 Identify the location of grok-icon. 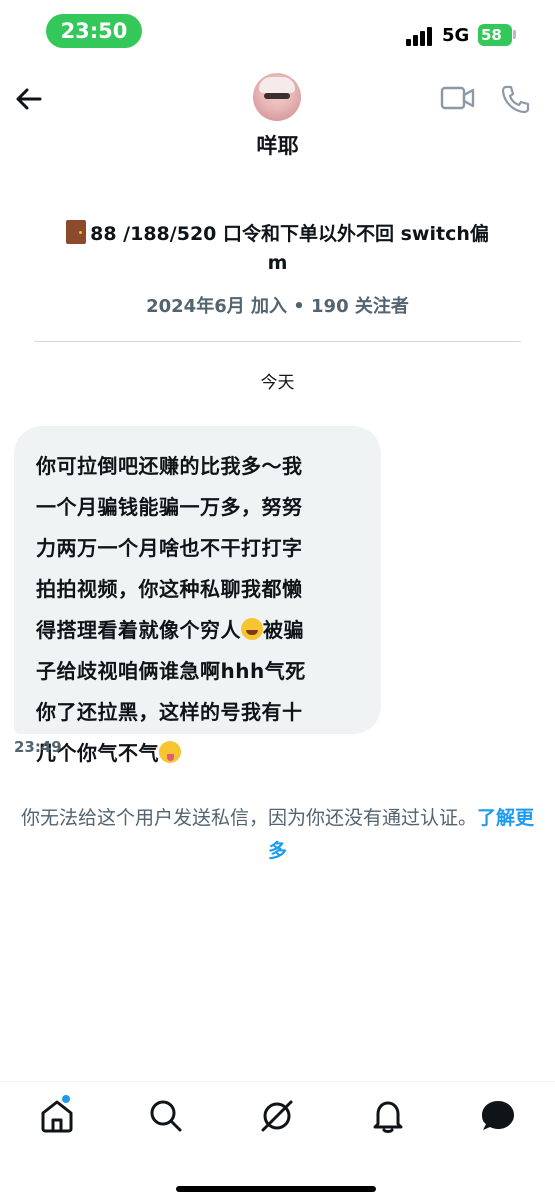
(277, 1116).